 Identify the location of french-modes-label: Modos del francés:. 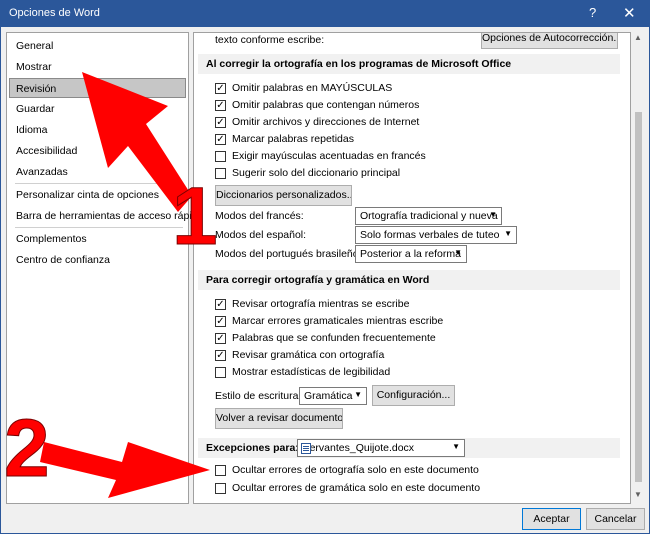
(259, 216).